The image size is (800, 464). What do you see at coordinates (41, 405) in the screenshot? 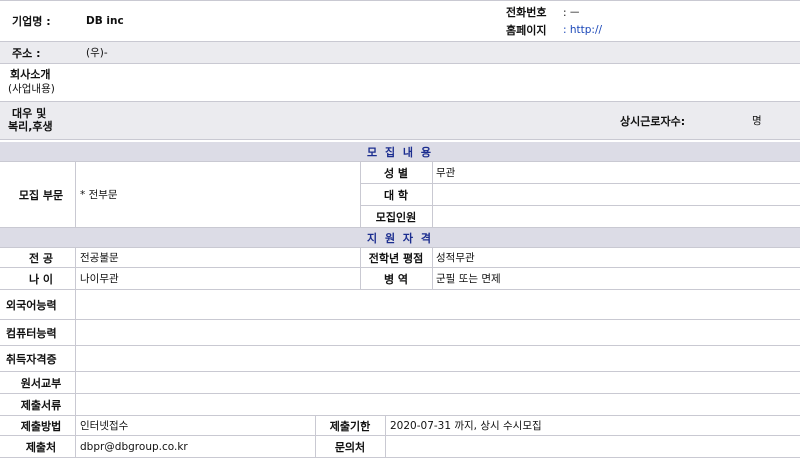
I see `docs-label: 제출서류` at bounding box center [41, 405].